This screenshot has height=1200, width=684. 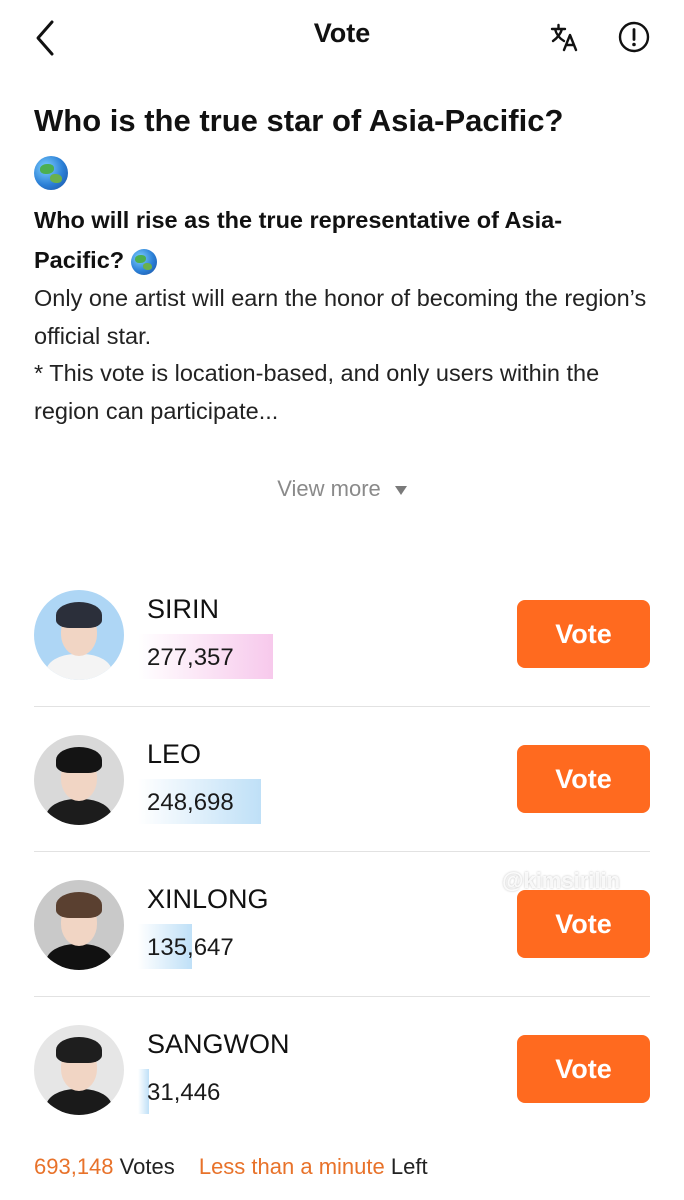 What do you see at coordinates (342, 779) in the screenshot?
I see `candidate-row: LEO 248,698 Vote` at bounding box center [342, 779].